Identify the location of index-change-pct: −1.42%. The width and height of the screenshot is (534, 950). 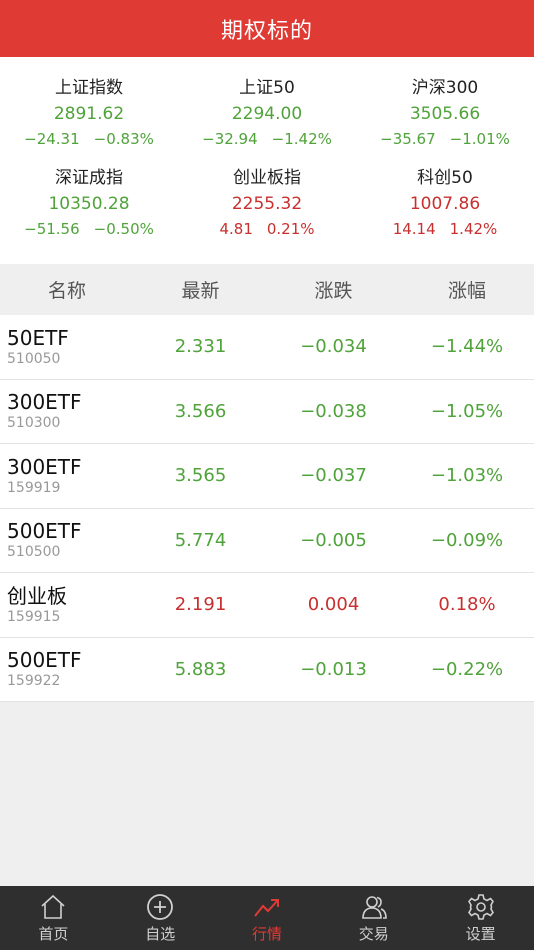
(301, 139).